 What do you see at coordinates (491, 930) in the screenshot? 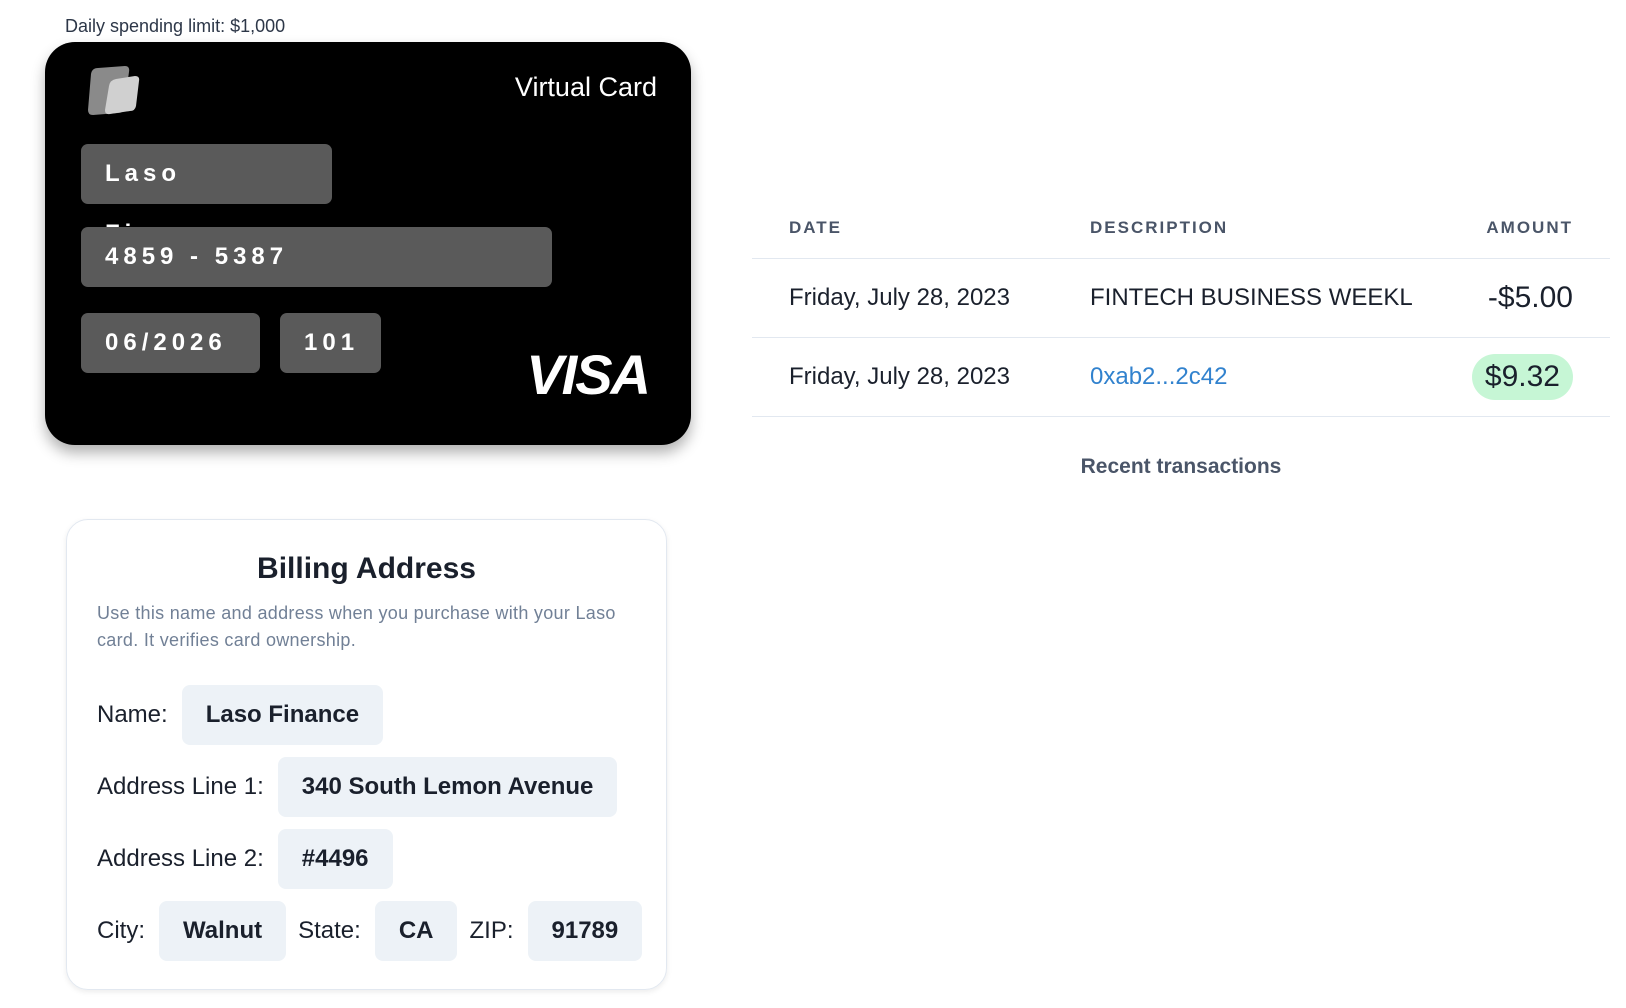
I see `zip-label: ZIP:` at bounding box center [491, 930].